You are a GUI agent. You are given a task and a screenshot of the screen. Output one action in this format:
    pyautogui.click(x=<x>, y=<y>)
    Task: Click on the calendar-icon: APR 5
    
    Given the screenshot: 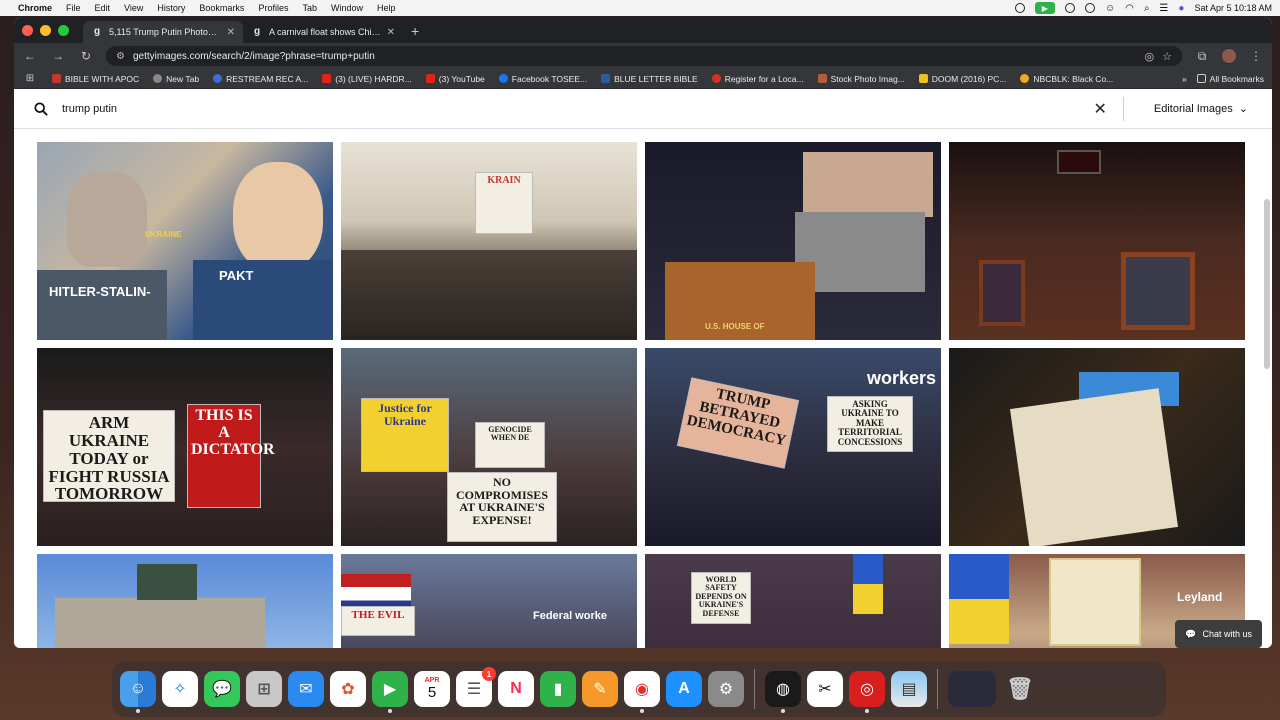 What is the action you would take?
    pyautogui.click(x=432, y=689)
    